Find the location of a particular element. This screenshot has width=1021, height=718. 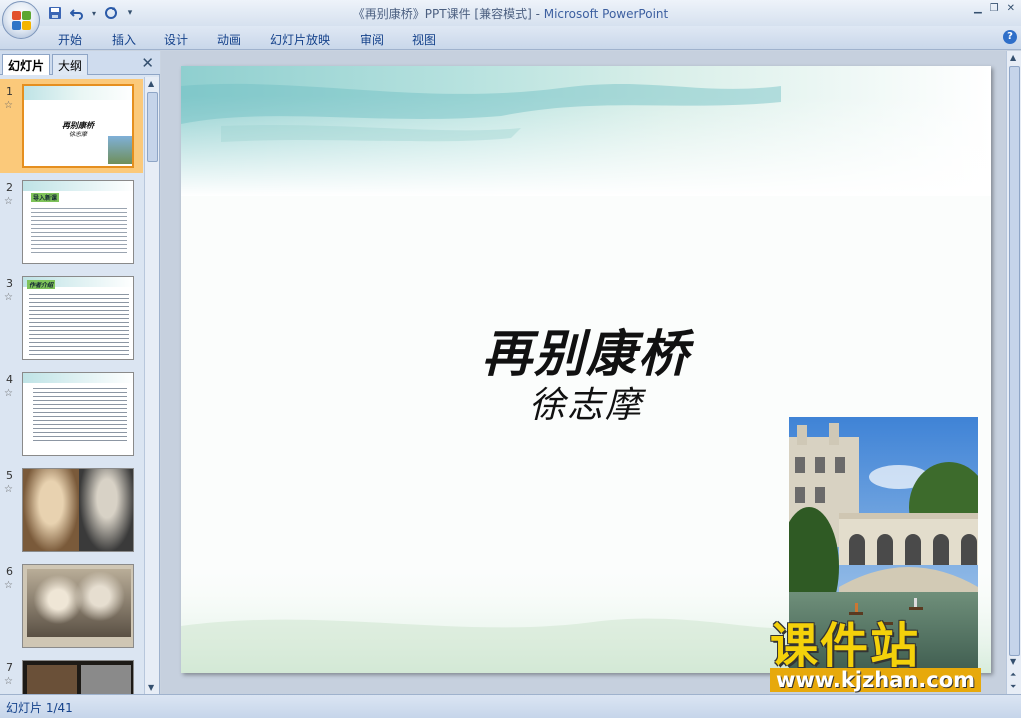

slide-number: 6 is located at coordinates (9, 571).